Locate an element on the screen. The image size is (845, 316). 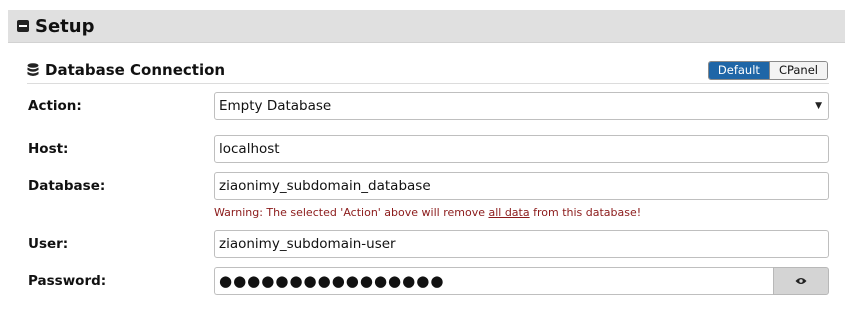
setup-header: Setup is located at coordinates (426, 26).